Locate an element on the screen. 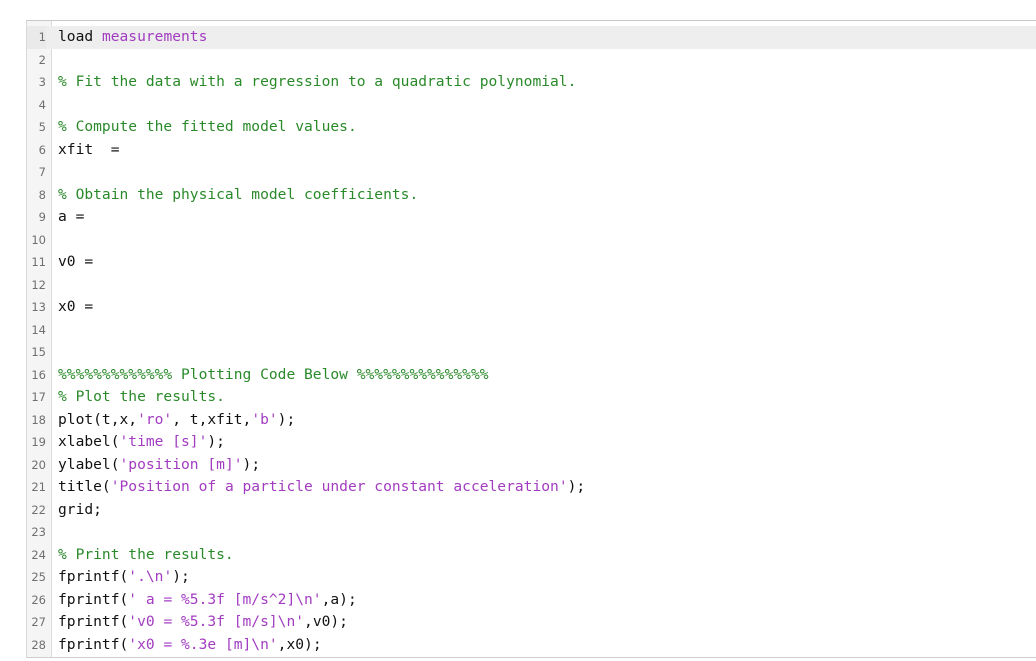  line-number: 26 is located at coordinates (38, 599).